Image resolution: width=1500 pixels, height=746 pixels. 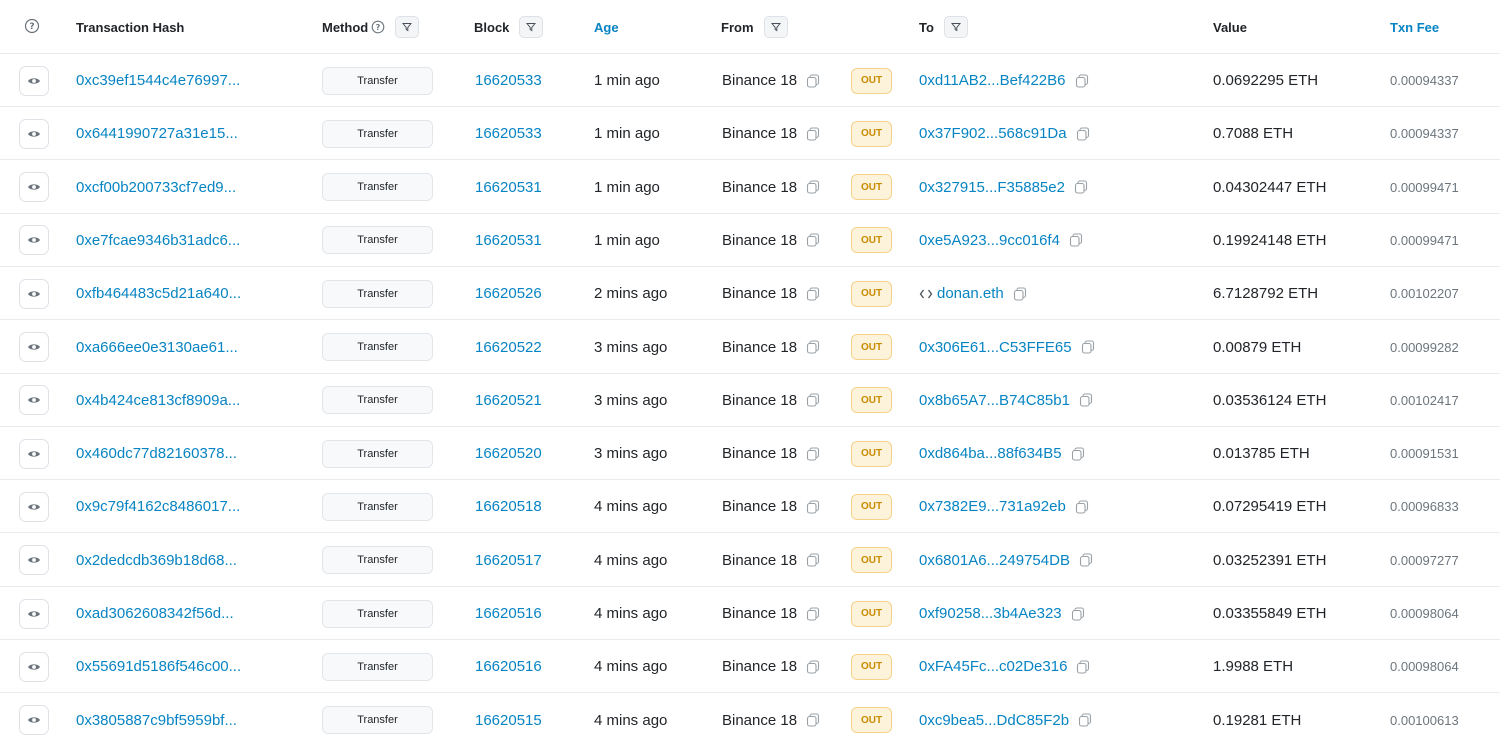 I want to click on question-circle-icon: ?, so click(x=32, y=27).